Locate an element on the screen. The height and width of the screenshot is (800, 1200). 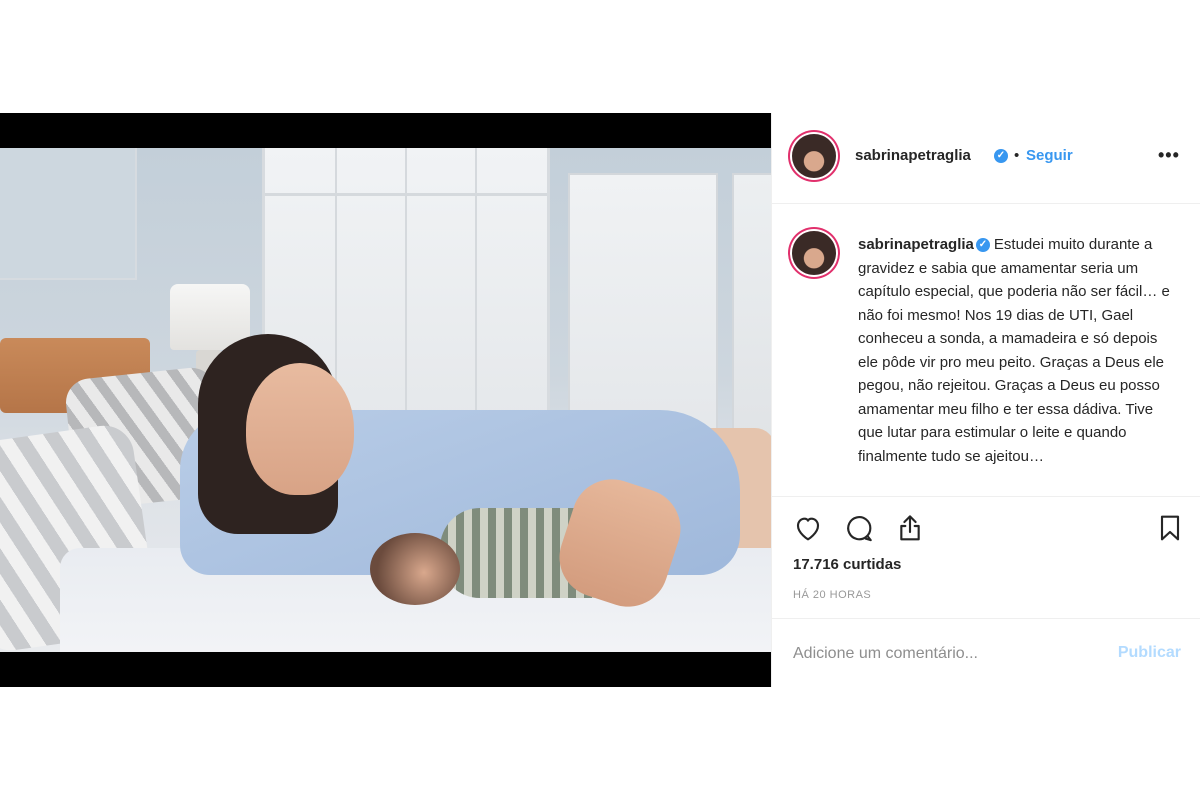
more-horizontal-icon: ••• is located at coordinates (1169, 155).